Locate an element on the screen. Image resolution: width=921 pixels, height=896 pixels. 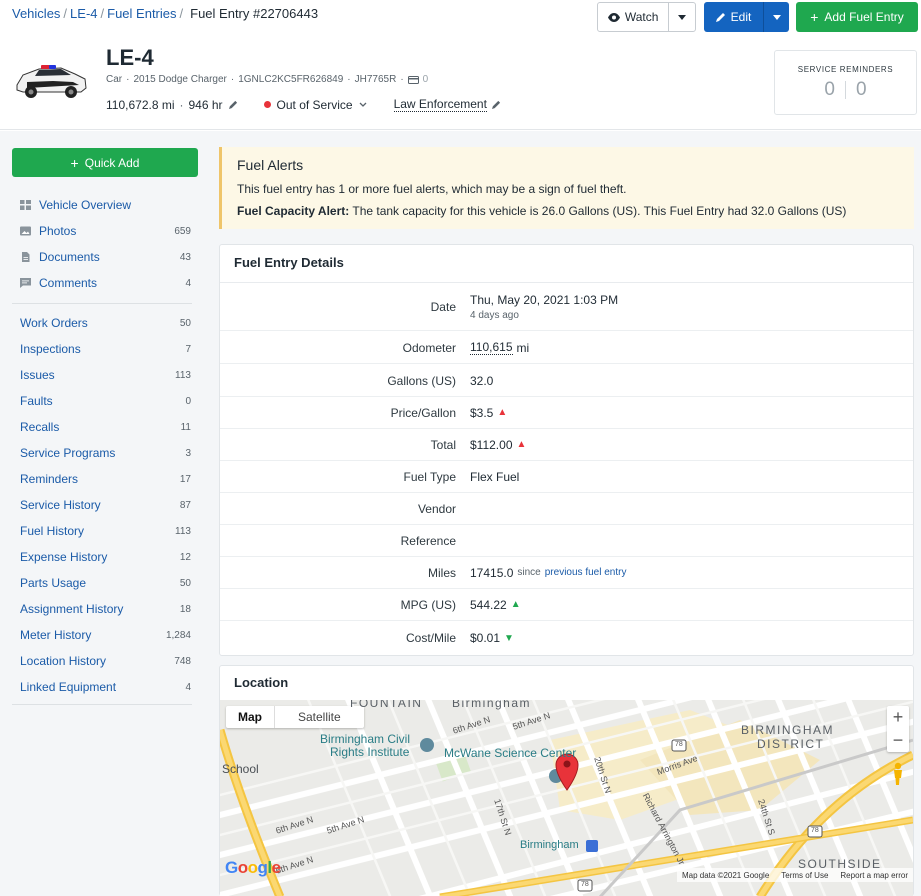
sidebar-item-faults: Faults 0 is located at coordinates (105, 401).